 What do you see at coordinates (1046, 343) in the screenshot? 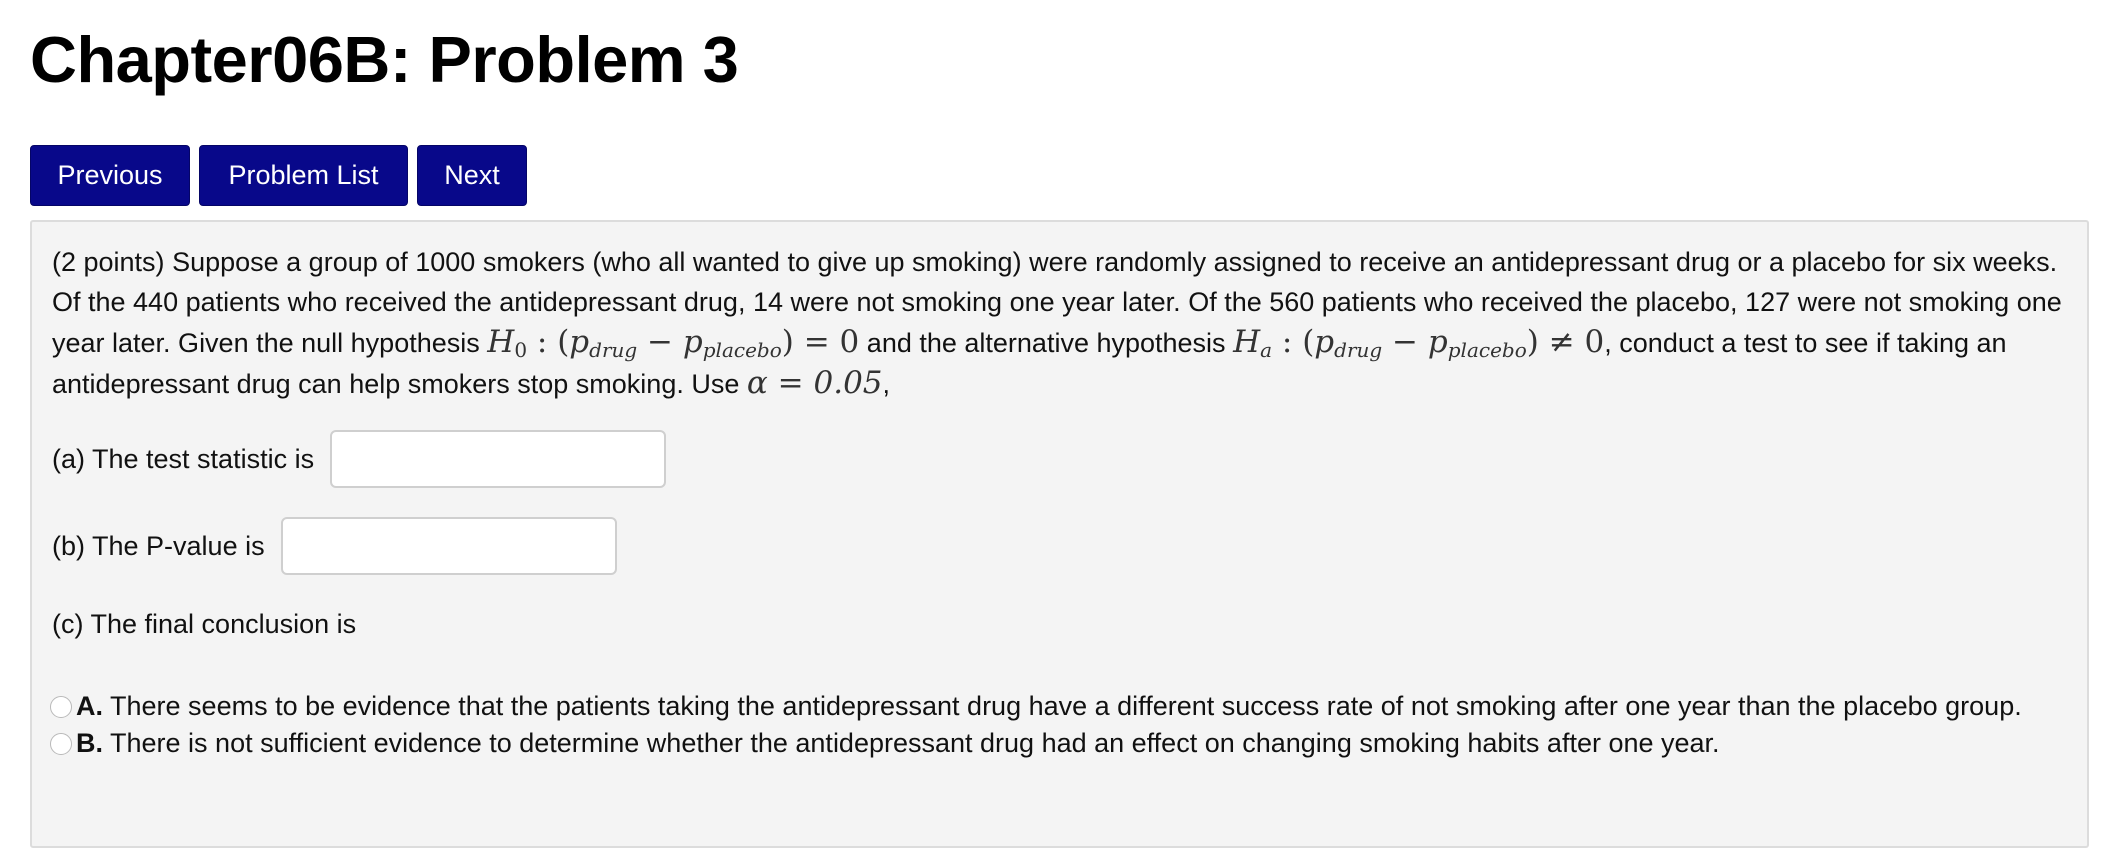
I see `problem-text-part-2: and the alternative hypothesis` at bounding box center [1046, 343].